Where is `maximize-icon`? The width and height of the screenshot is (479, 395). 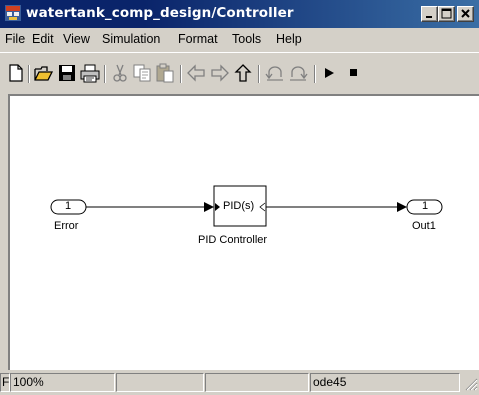
maximize-icon is located at coordinates (446, 13).